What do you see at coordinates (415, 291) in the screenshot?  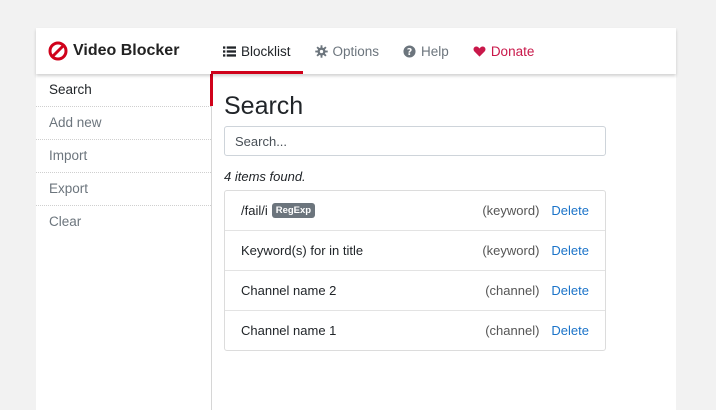 I see `list-item: Channel name 2 (channel) Delete` at bounding box center [415, 291].